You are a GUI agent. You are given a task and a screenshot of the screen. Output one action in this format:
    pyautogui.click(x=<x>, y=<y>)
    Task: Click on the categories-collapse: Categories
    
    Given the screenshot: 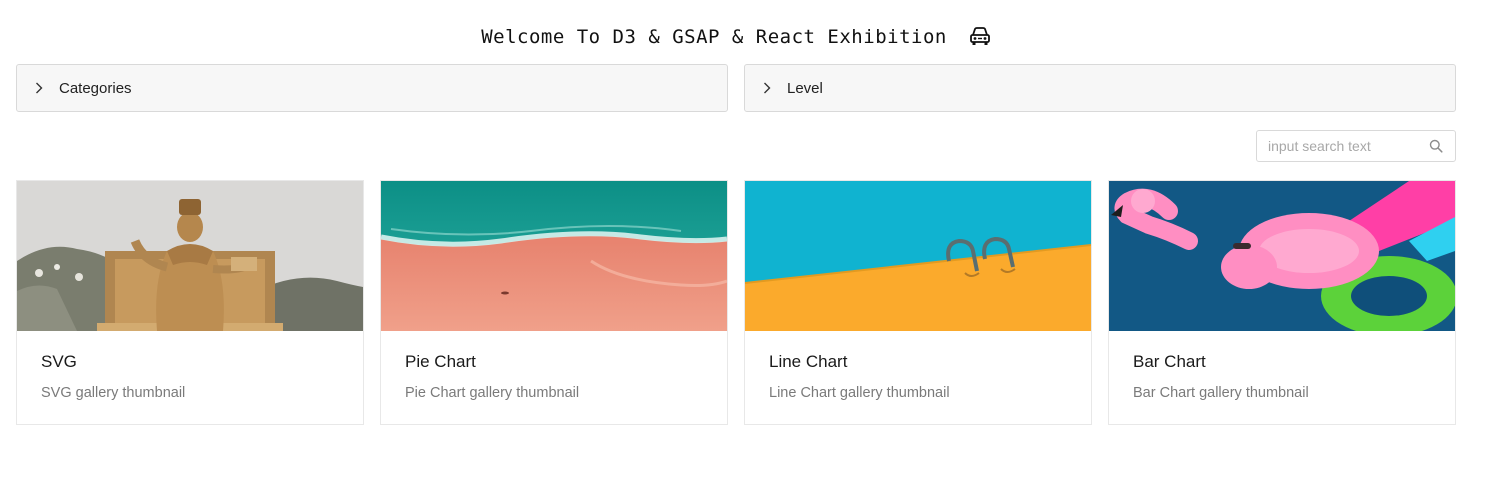 What is the action you would take?
    pyautogui.click(x=372, y=88)
    